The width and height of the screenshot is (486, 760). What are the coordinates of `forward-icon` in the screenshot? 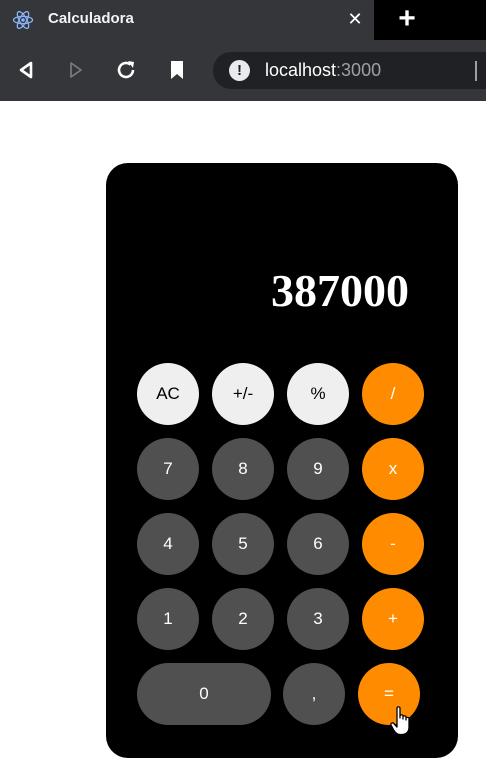 It's located at (76, 70).